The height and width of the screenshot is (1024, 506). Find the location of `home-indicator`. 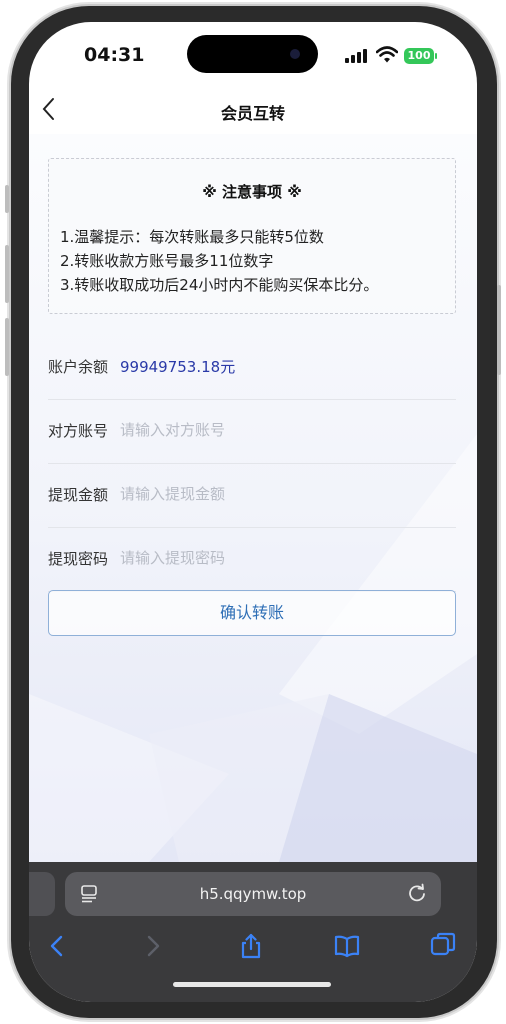

home-indicator is located at coordinates (252, 984).